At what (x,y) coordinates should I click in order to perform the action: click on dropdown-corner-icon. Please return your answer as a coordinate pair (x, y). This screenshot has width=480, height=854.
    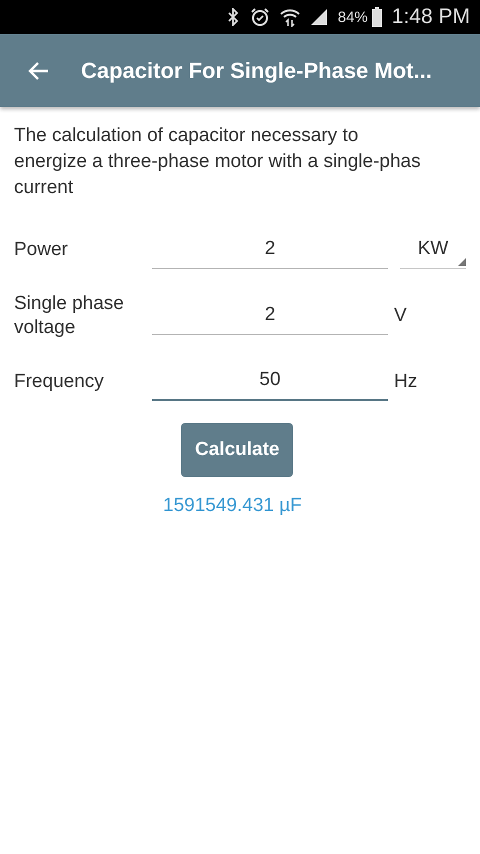
    Looking at the image, I should click on (462, 262).